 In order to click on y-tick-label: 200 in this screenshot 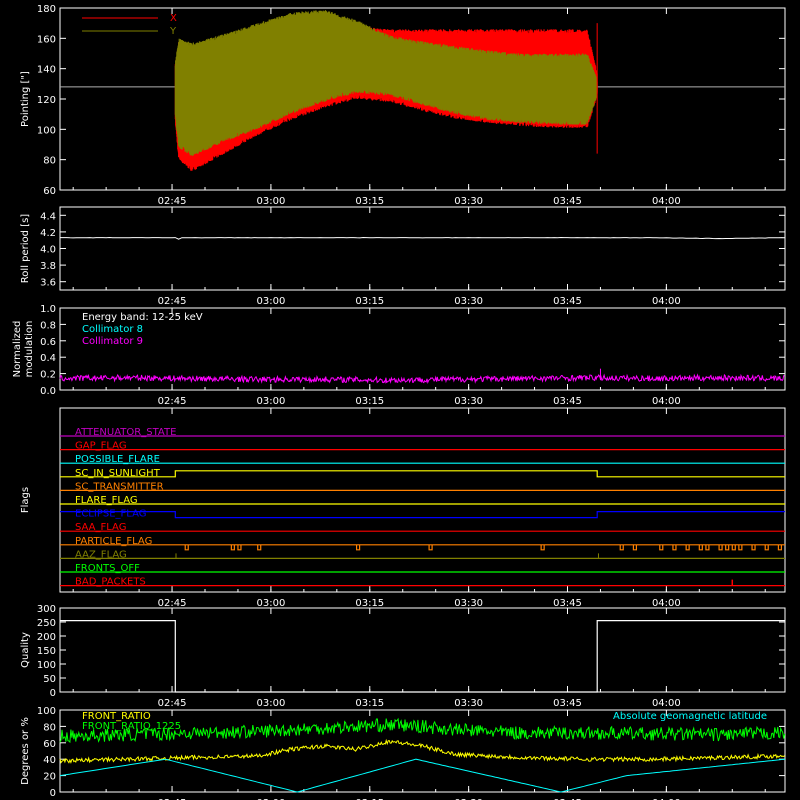, I will do `click(46, 637)`.